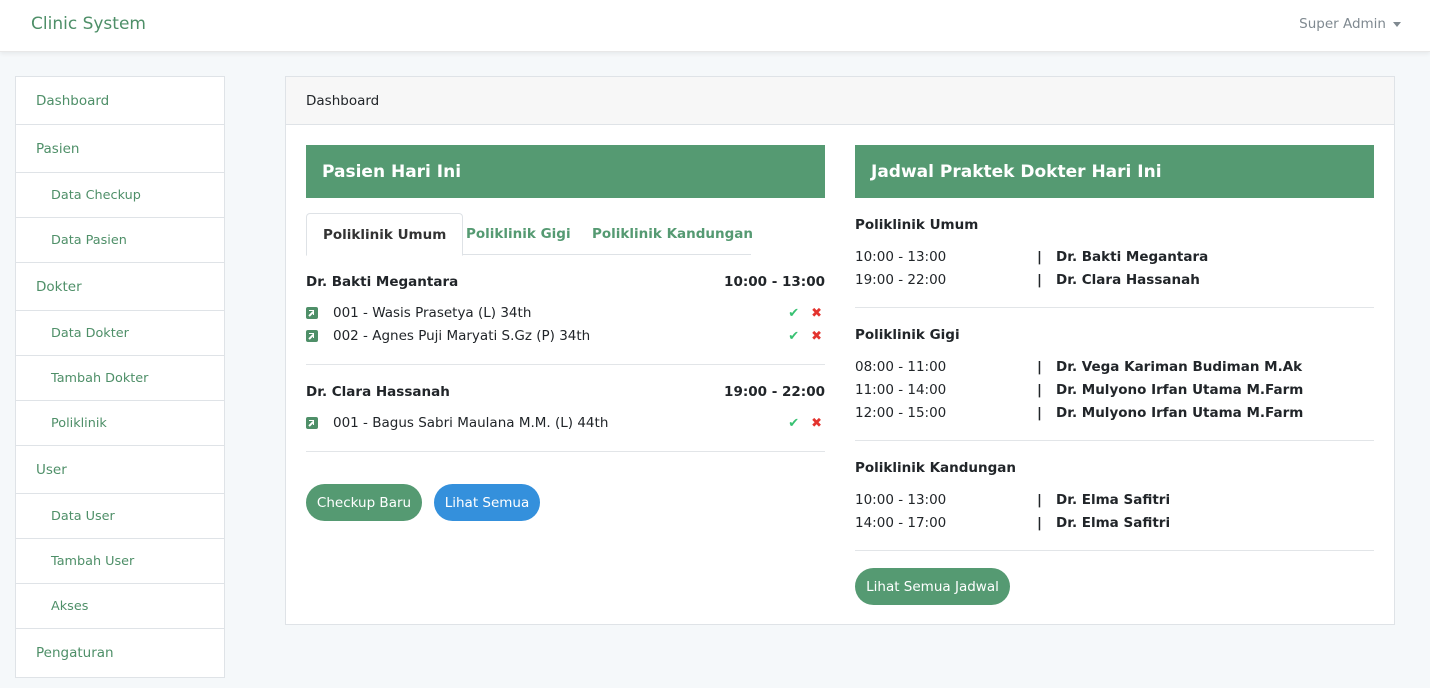 The image size is (1430, 688). Describe the element at coordinates (901, 280) in the screenshot. I see `schedule-time: 19:00 - 22:00` at that location.